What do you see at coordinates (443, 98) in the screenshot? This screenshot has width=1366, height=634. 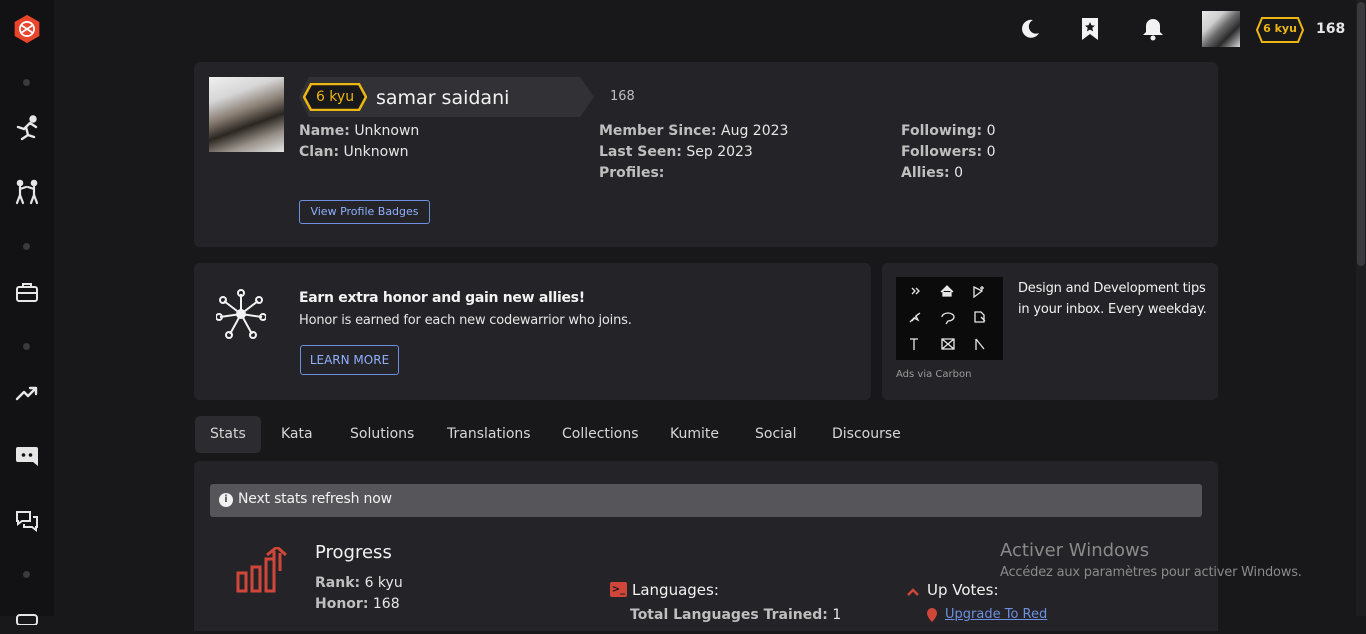 I see `profile-username: samar saidani` at bounding box center [443, 98].